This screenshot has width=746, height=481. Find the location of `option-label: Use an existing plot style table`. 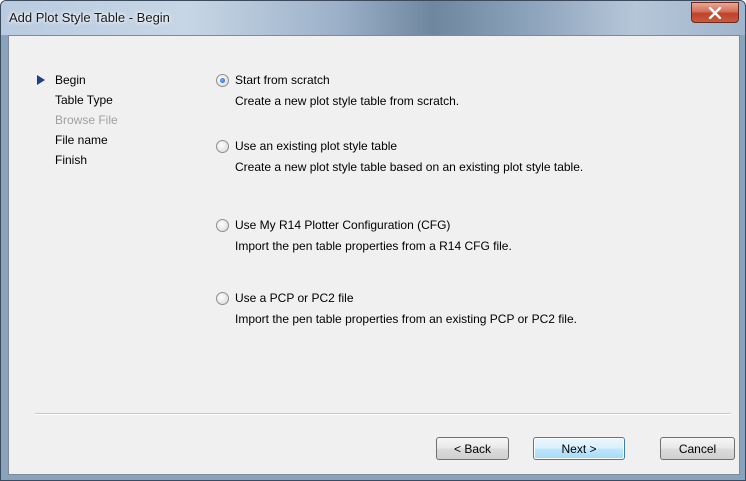

option-label: Use an existing plot style table is located at coordinates (316, 146).